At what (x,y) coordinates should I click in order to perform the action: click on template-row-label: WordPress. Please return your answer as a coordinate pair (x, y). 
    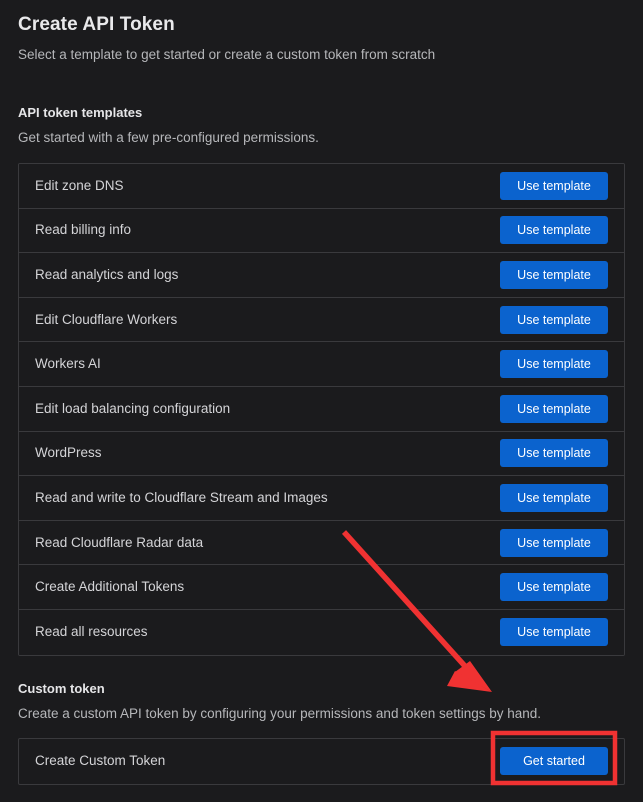
    Looking at the image, I should click on (68, 453).